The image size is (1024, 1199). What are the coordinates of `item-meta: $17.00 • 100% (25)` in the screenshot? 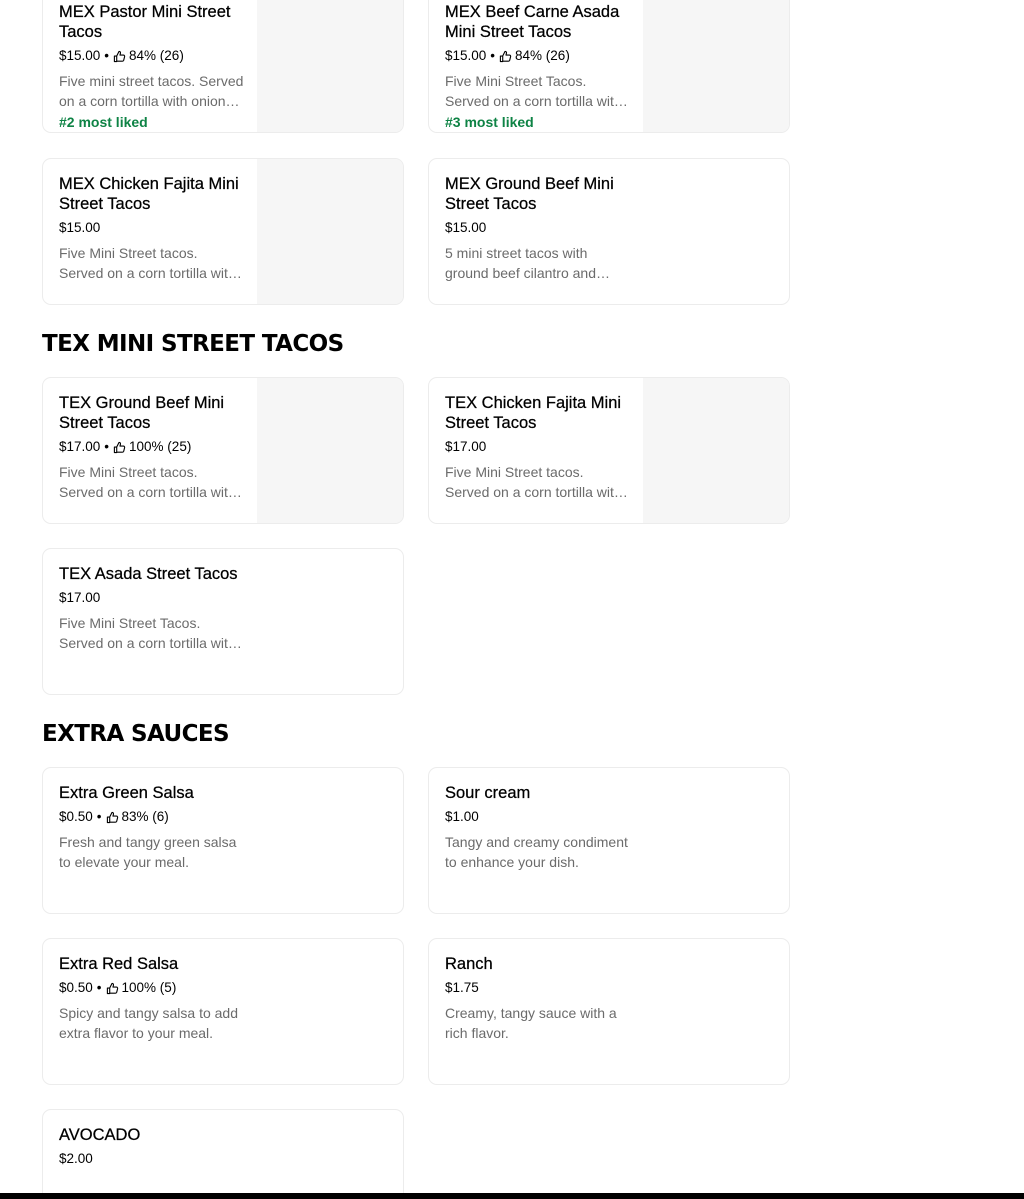 It's located at (152, 447).